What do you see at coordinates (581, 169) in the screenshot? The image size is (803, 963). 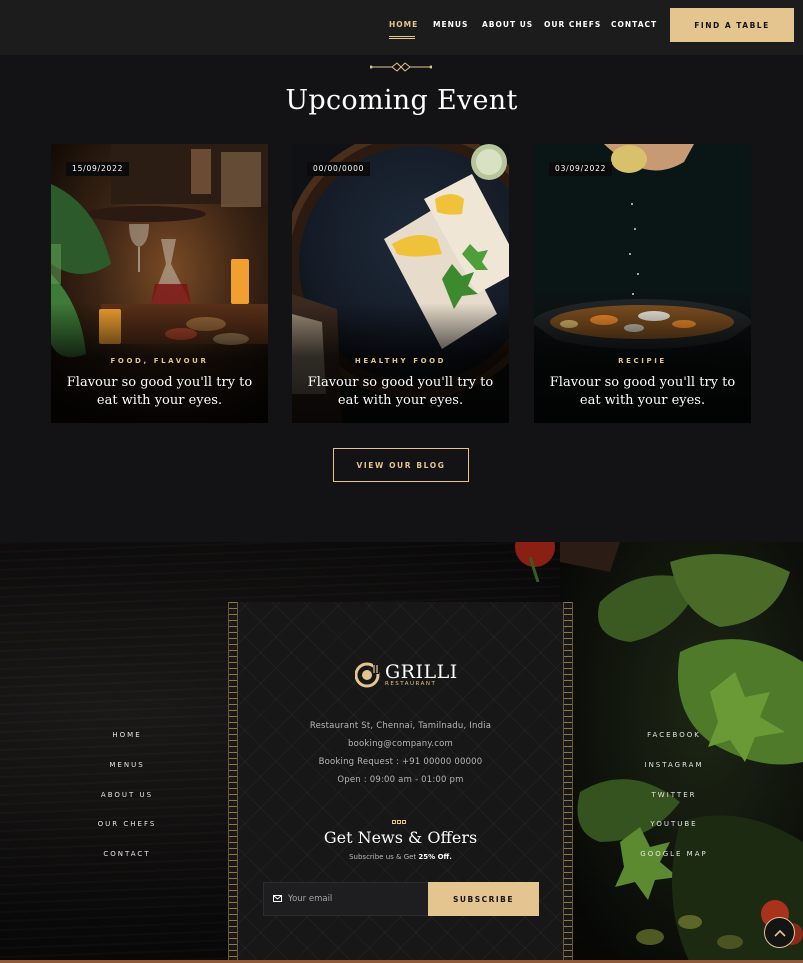 I see `event-date-badge: 03/09/2022` at bounding box center [581, 169].